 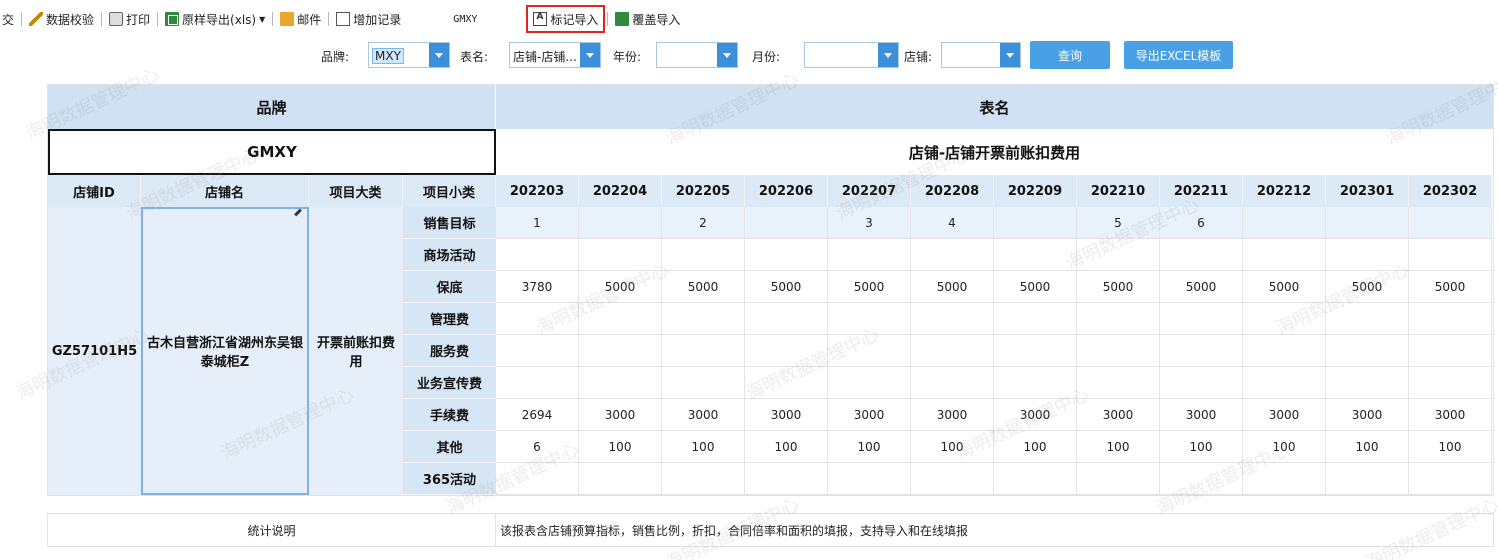 I want to click on export-xls-button: 原样导出(xls) ▼, so click(x=215, y=19).